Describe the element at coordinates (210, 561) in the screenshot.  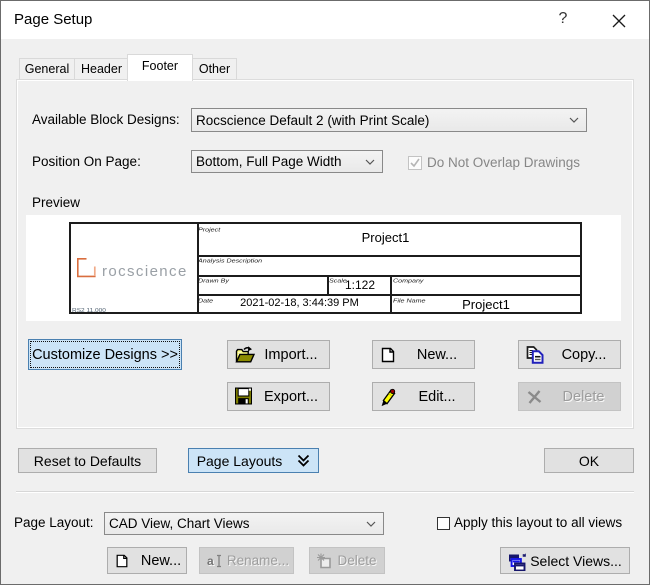
I see `svg-text: a` at that location.